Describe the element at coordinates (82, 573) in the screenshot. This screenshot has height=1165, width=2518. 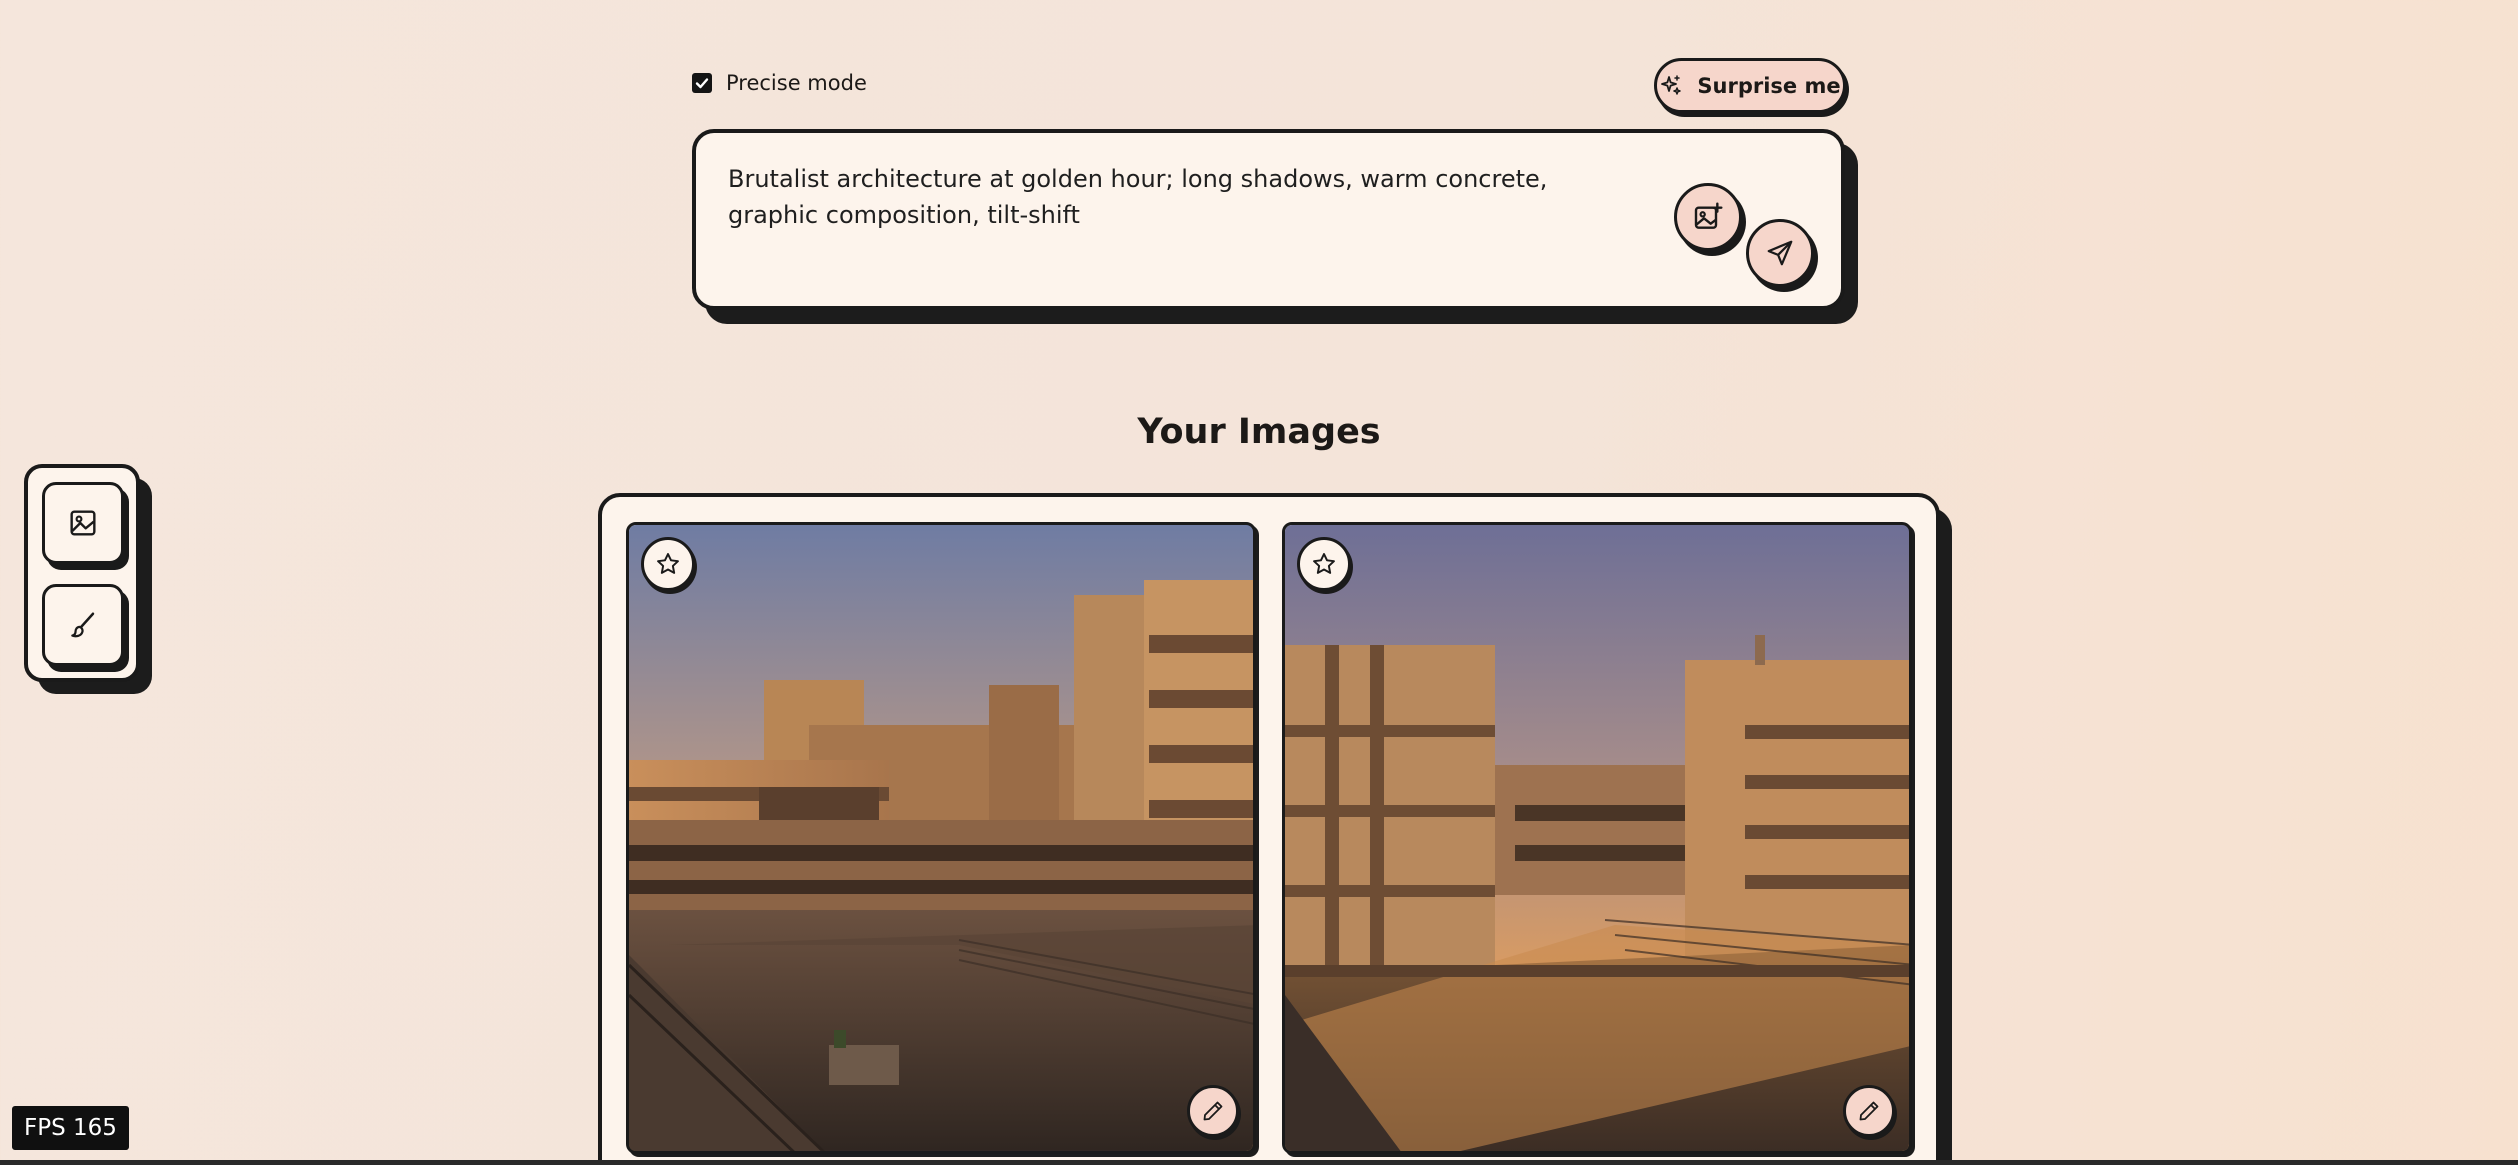
I see `tool-palette` at that location.